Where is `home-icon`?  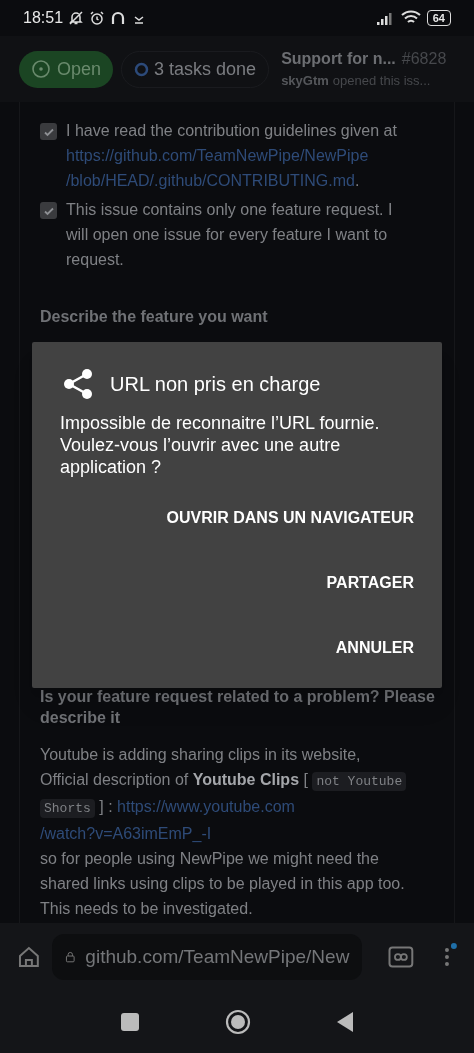 home-icon is located at coordinates (29, 957).